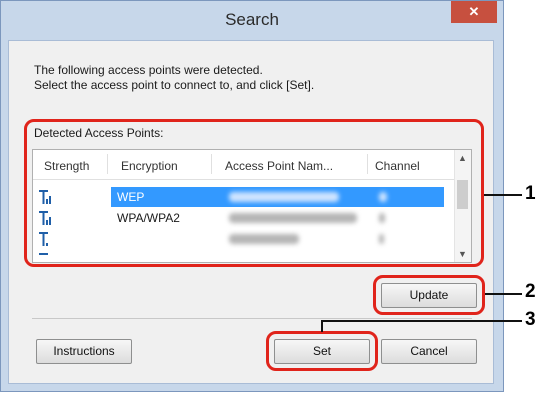  Describe the element at coordinates (252, 318) in the screenshot. I see `separator-line` at that location.